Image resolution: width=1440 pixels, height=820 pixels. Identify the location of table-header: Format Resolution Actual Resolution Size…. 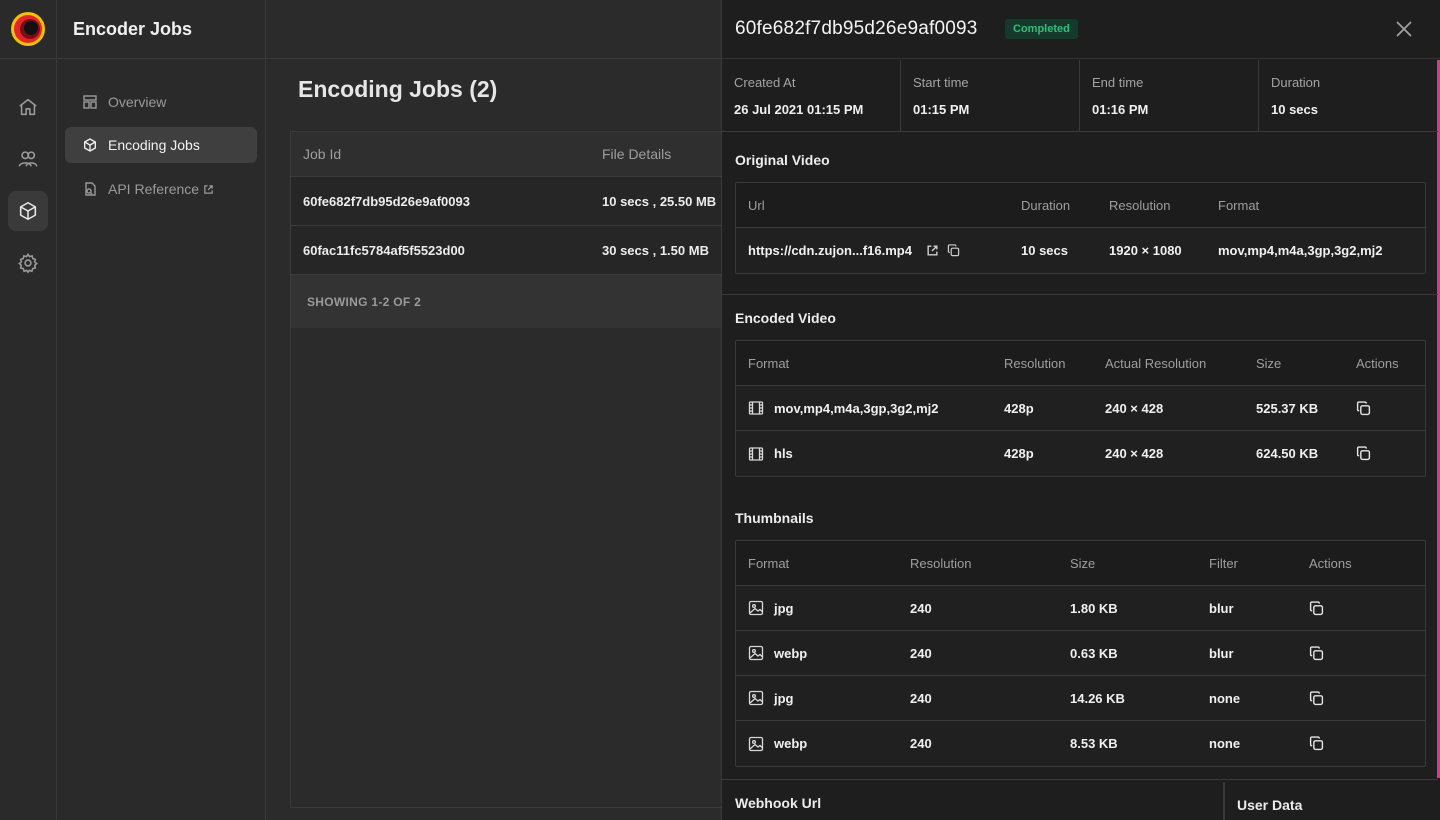
(1080, 363).